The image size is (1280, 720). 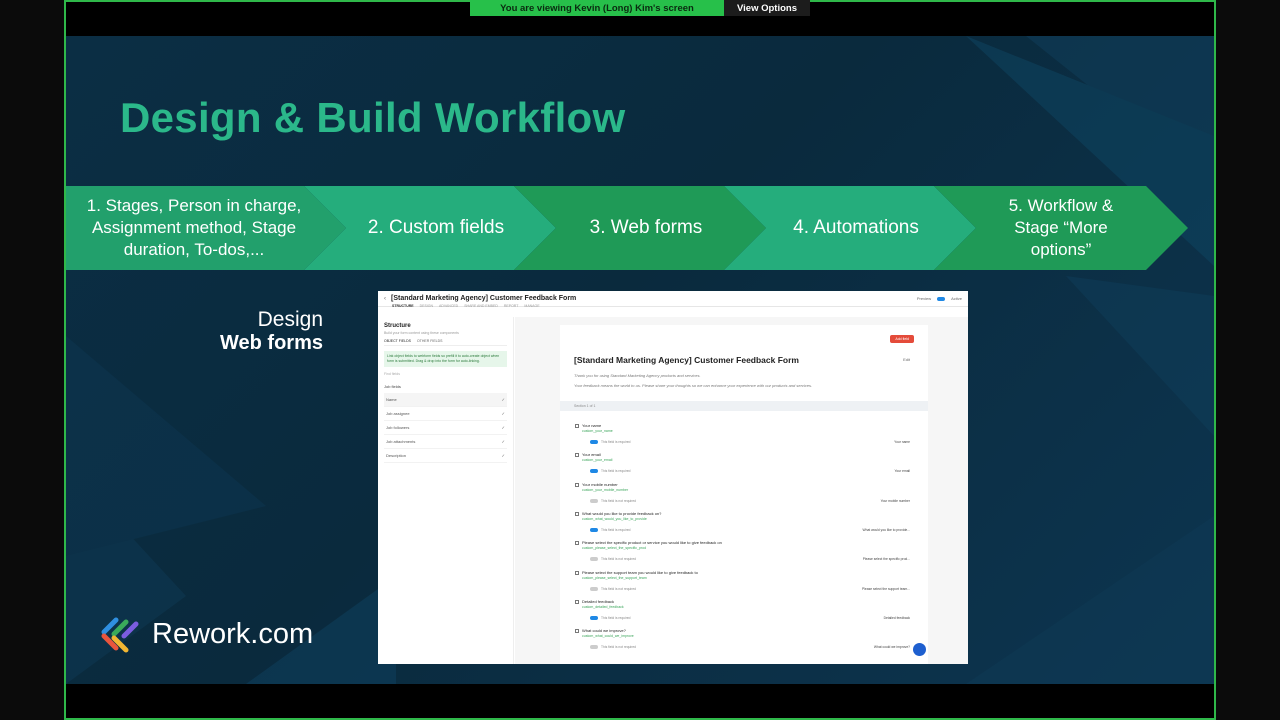 I want to click on tab-manage: MANAGE, so click(x=532, y=306).